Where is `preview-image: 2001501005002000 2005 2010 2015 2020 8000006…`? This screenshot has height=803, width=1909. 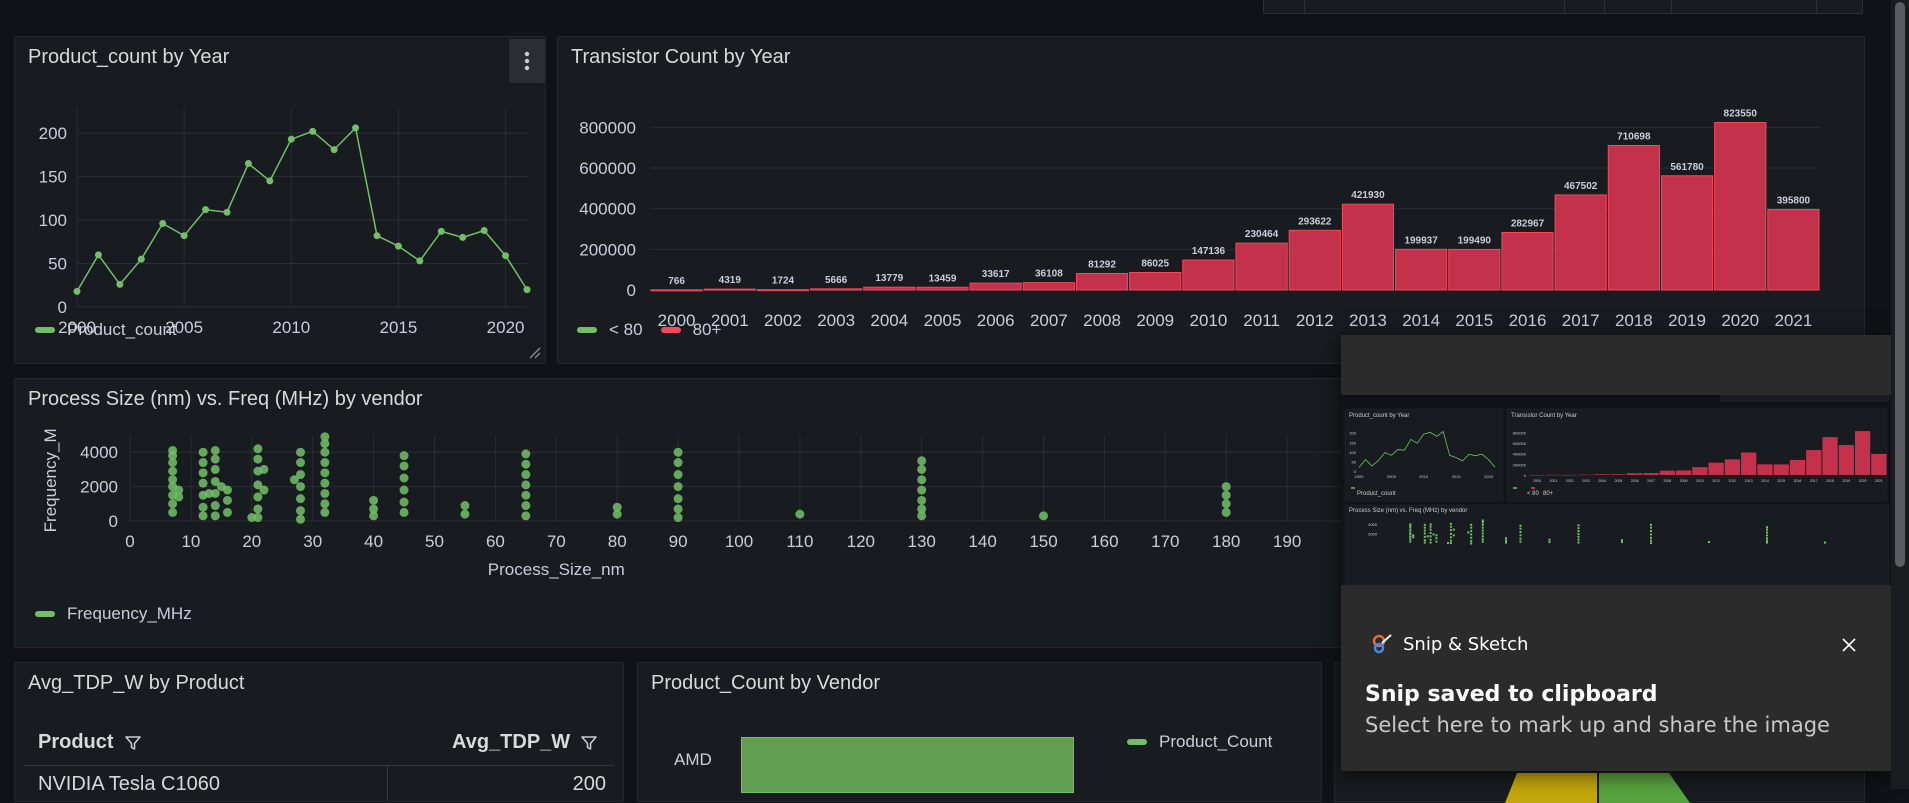
preview-image: 2001501005002000 2005 2010 2015 2020 8000006… is located at coordinates (1616, 490).